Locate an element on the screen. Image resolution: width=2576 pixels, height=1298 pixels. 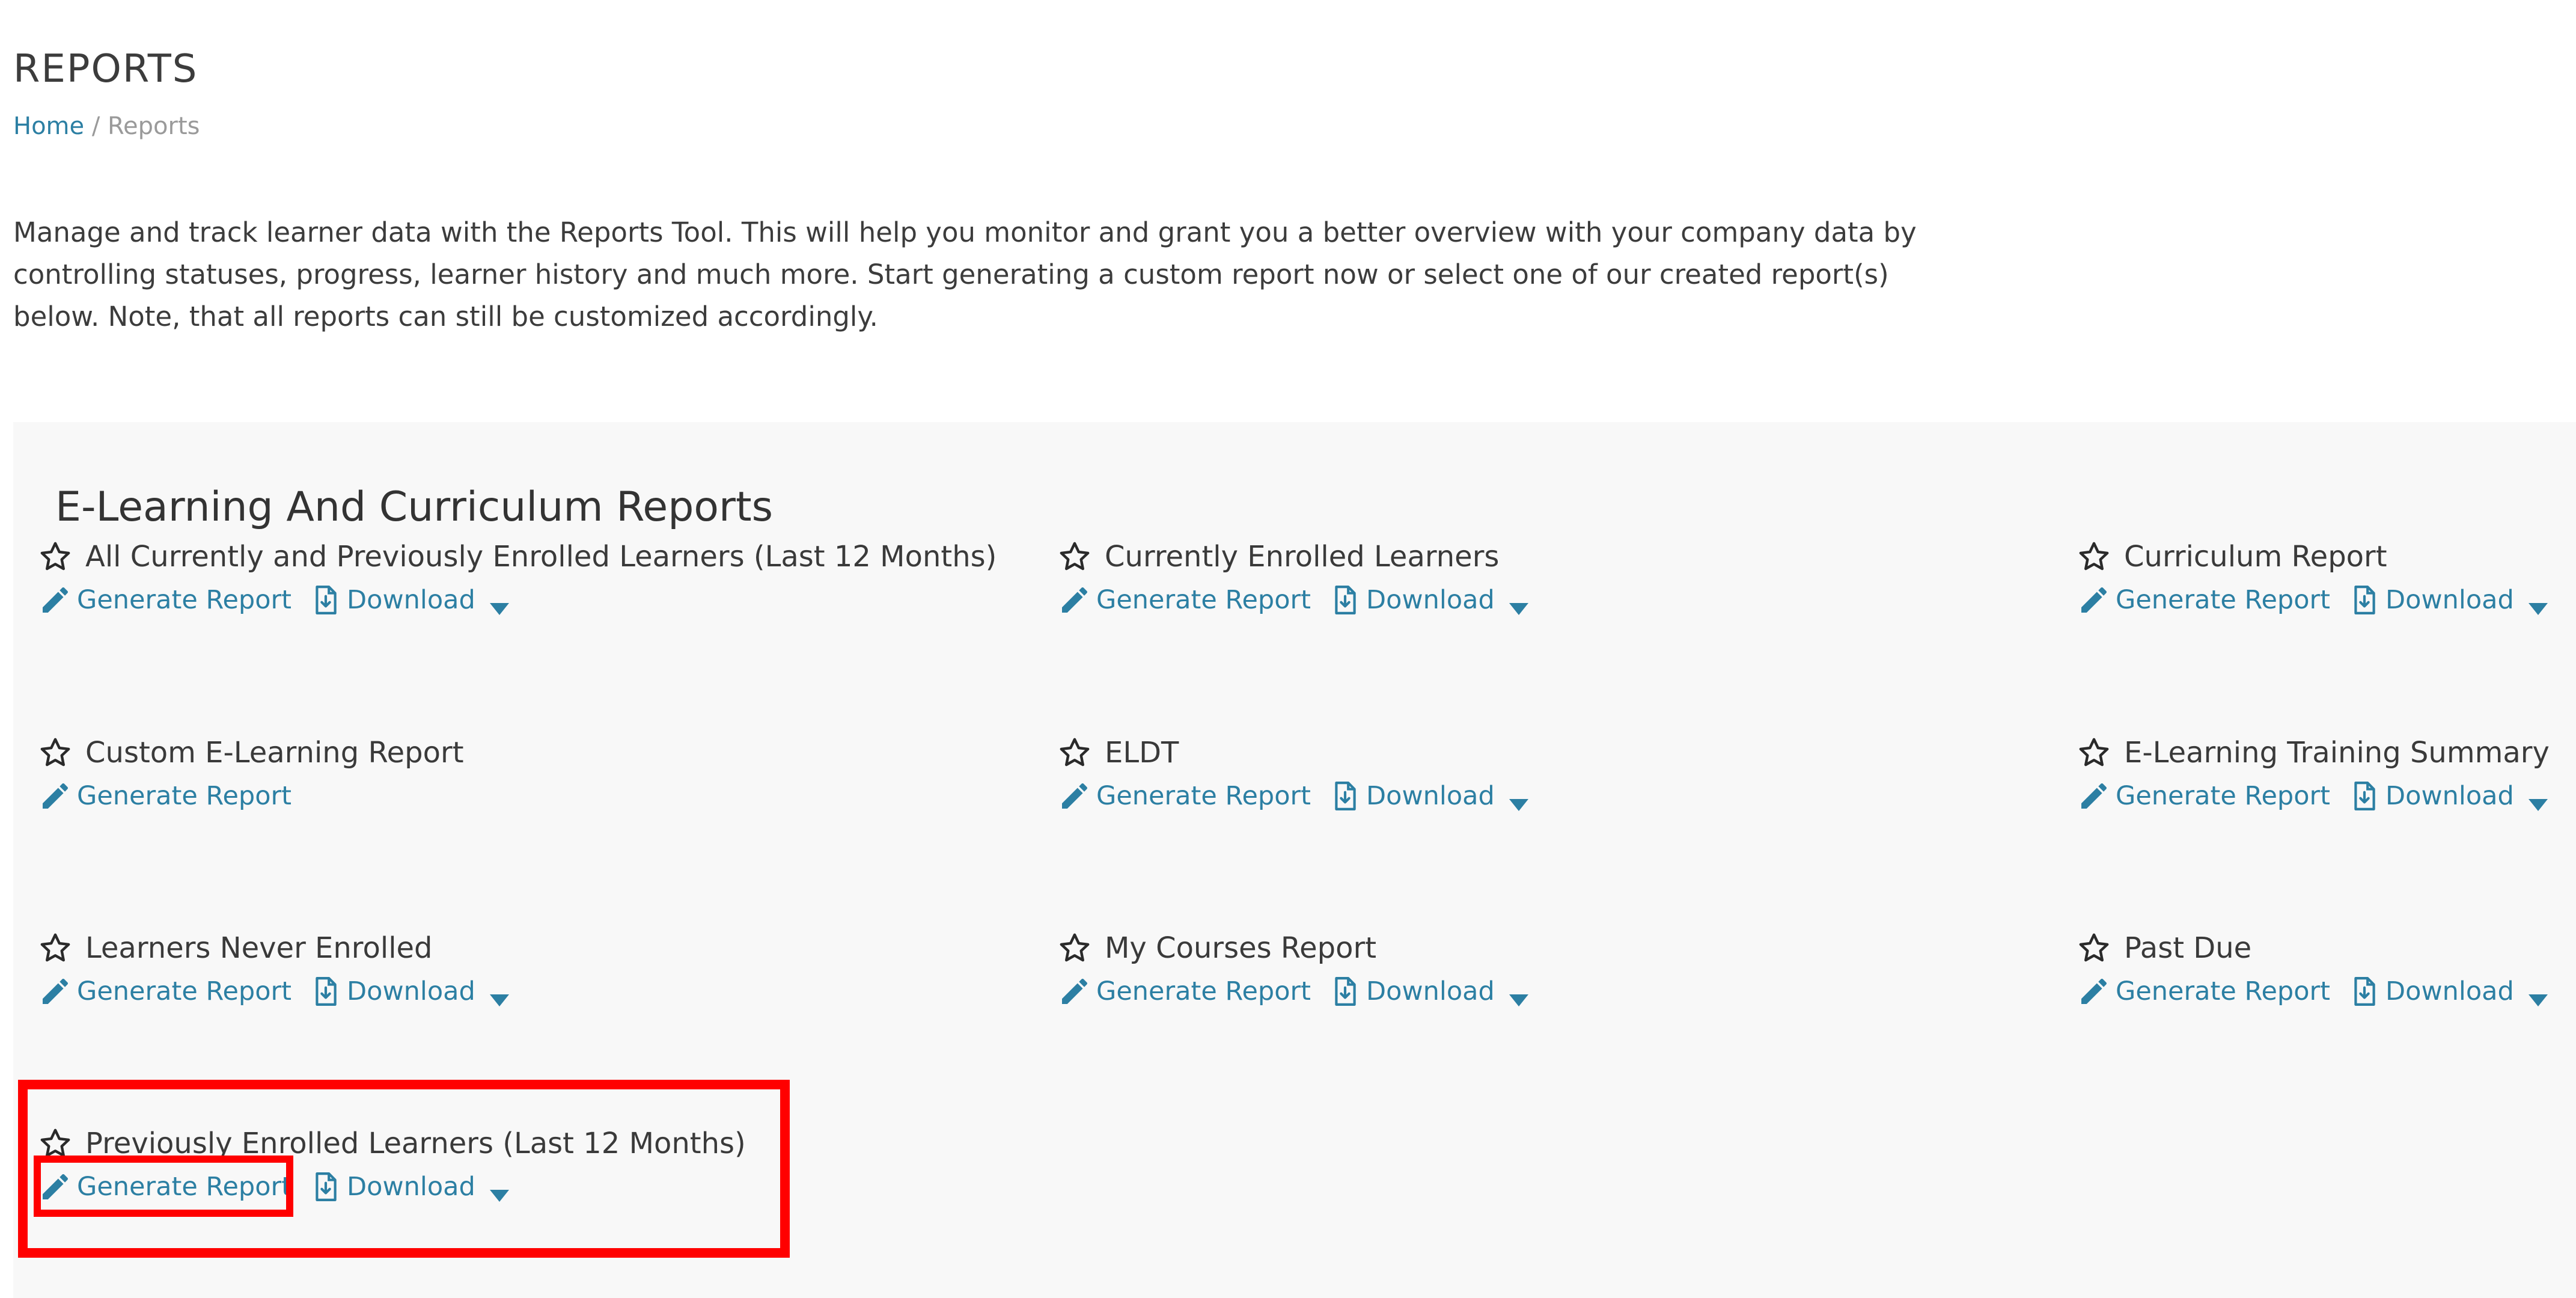
section-title: E-Learning And Curriculum Reports is located at coordinates (414, 507).